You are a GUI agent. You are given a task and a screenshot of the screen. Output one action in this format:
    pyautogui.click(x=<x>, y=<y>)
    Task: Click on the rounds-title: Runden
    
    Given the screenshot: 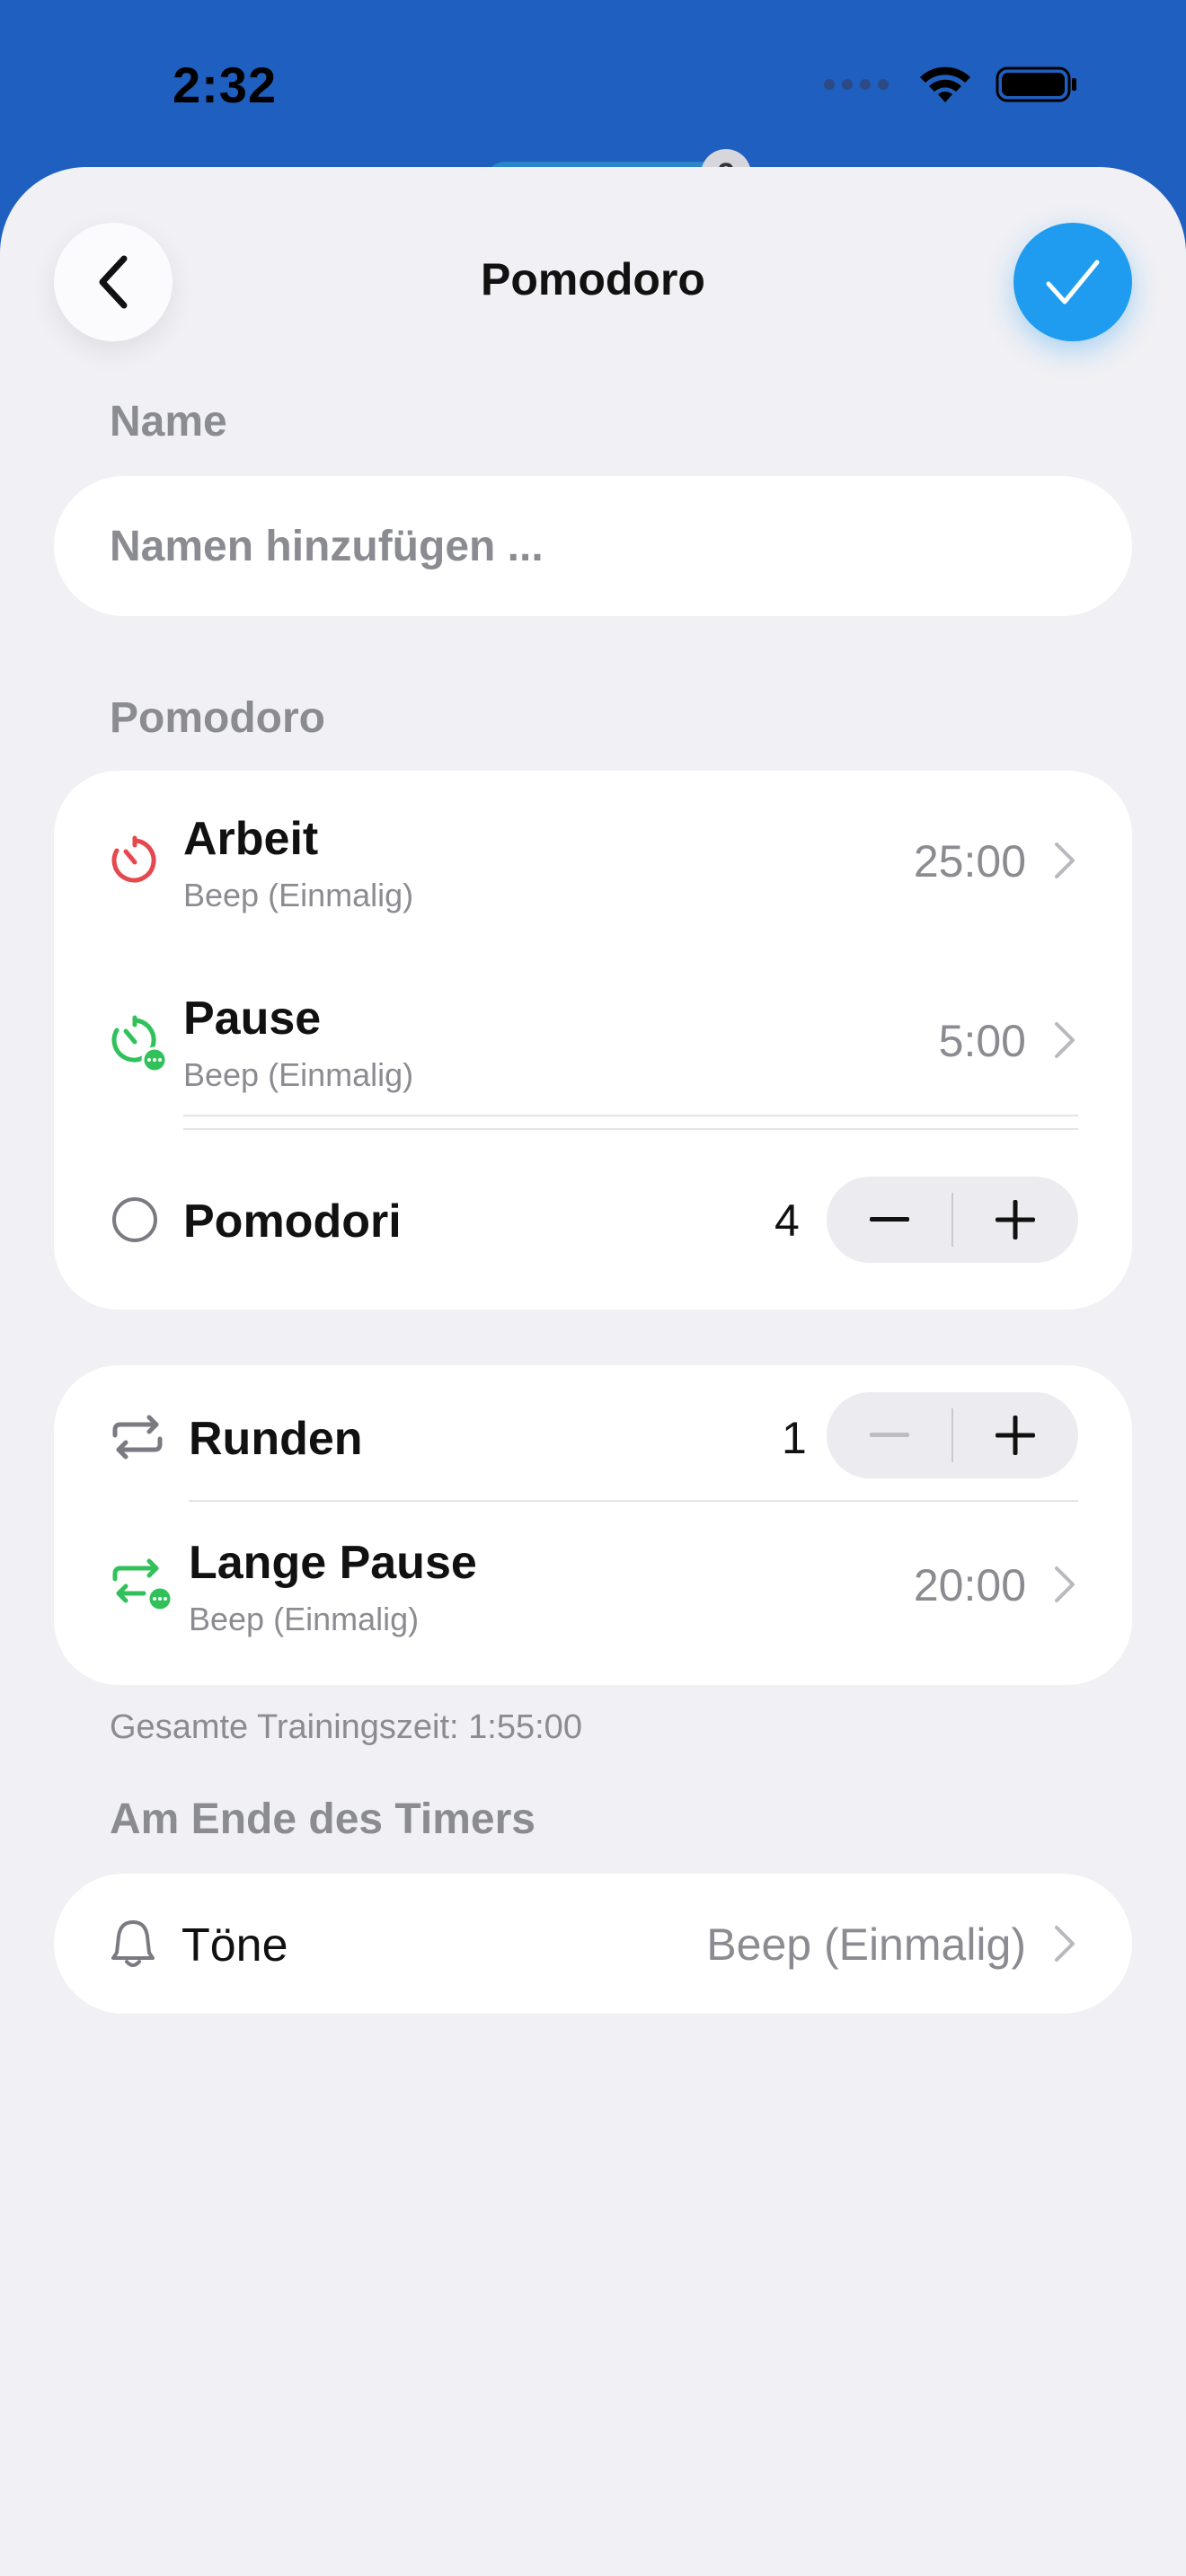 What is the action you would take?
    pyautogui.click(x=276, y=1439)
    